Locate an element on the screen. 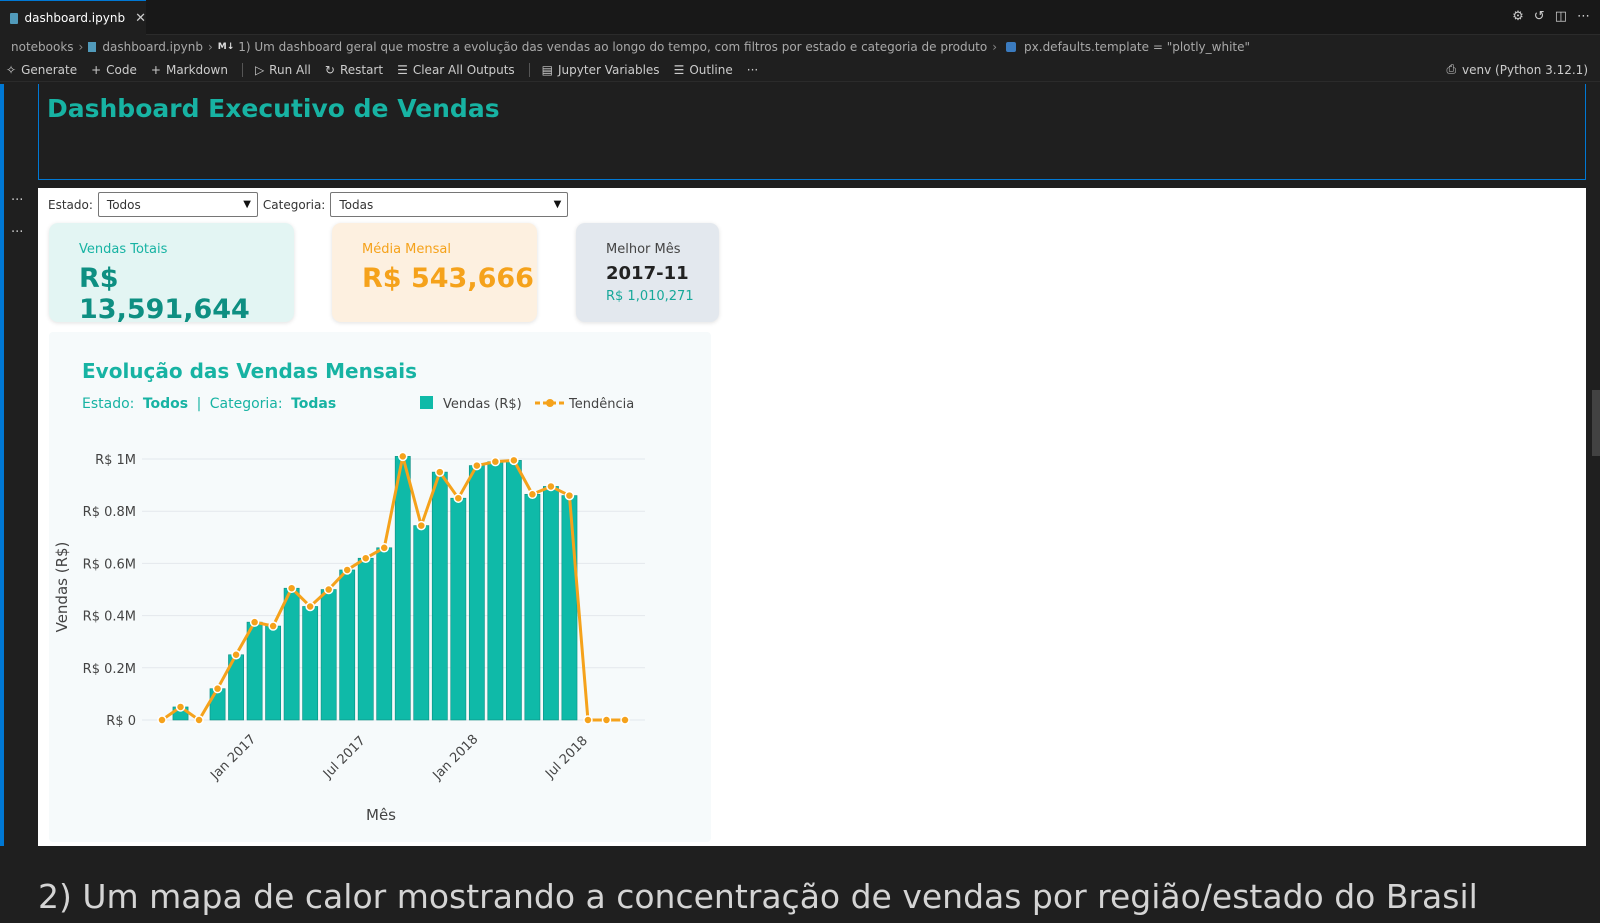 The image size is (1600, 923). kpi-value: R$ 543,666 is located at coordinates (448, 278).